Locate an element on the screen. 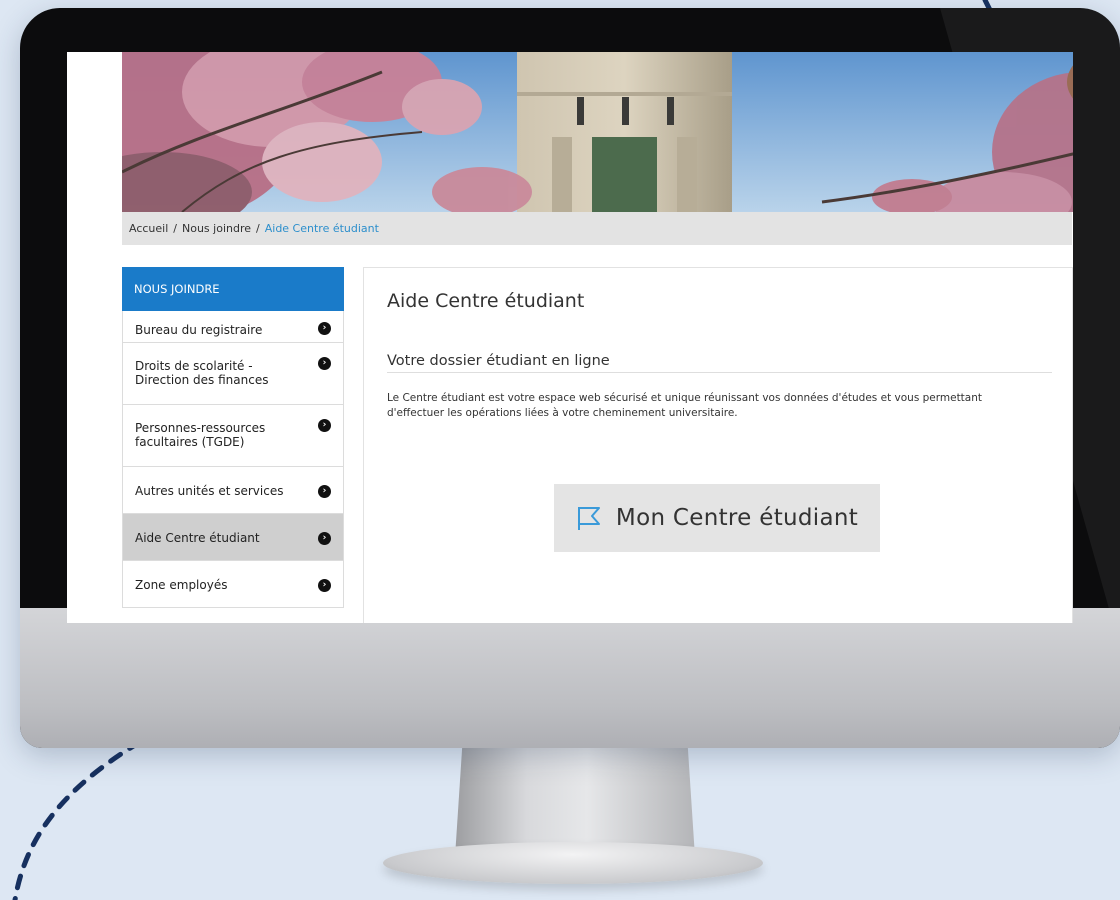  breadcrumb-current-page: Aide Centre étudiant is located at coordinates (321, 228).